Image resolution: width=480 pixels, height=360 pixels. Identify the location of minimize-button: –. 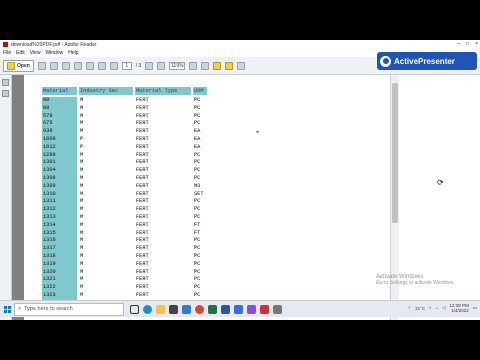
(458, 44).